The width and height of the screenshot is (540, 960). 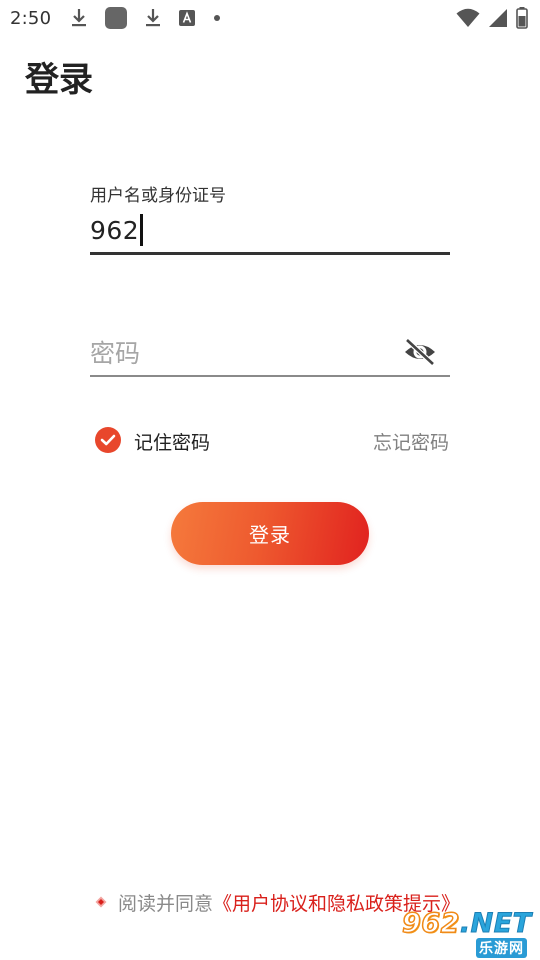 I want to click on app-icon, so click(x=116, y=18).